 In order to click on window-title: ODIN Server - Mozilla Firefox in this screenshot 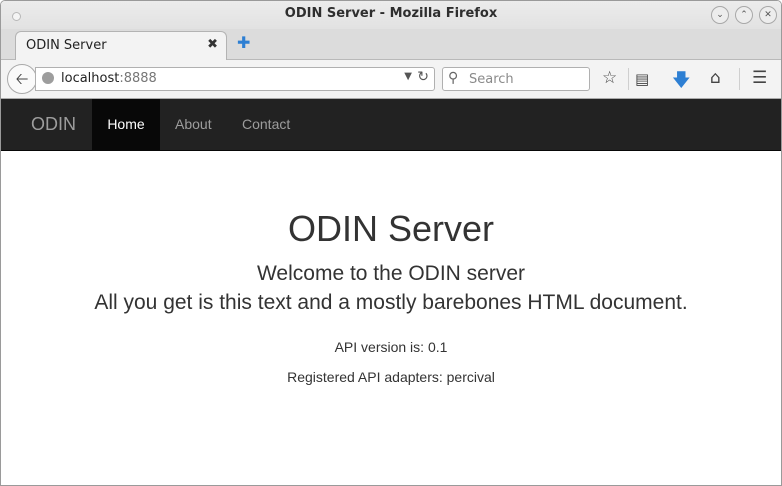, I will do `click(391, 13)`.